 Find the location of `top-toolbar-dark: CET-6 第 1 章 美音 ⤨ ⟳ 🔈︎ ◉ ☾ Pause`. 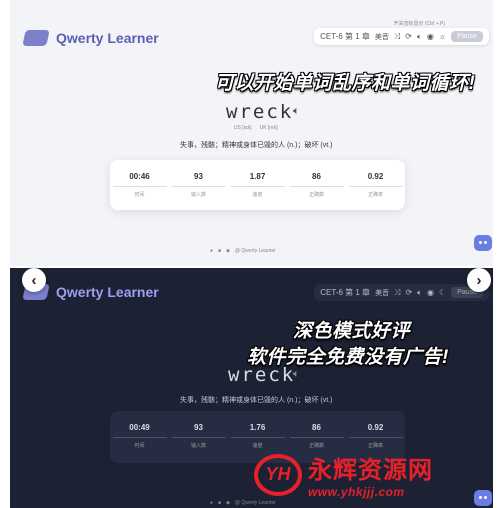

top-toolbar-dark: CET-6 第 1 章 美音 ⤨ ⟳ 🔈︎ ◉ ☾ Pause is located at coordinates (401, 292).